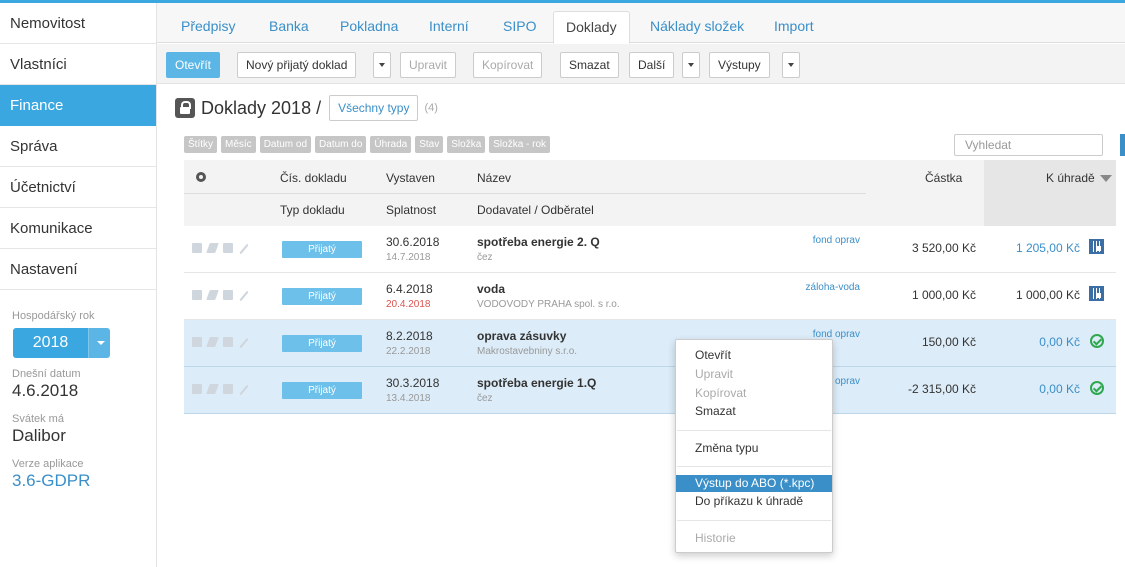  I want to click on nav-nastaveni: Nastavení, so click(78, 269).